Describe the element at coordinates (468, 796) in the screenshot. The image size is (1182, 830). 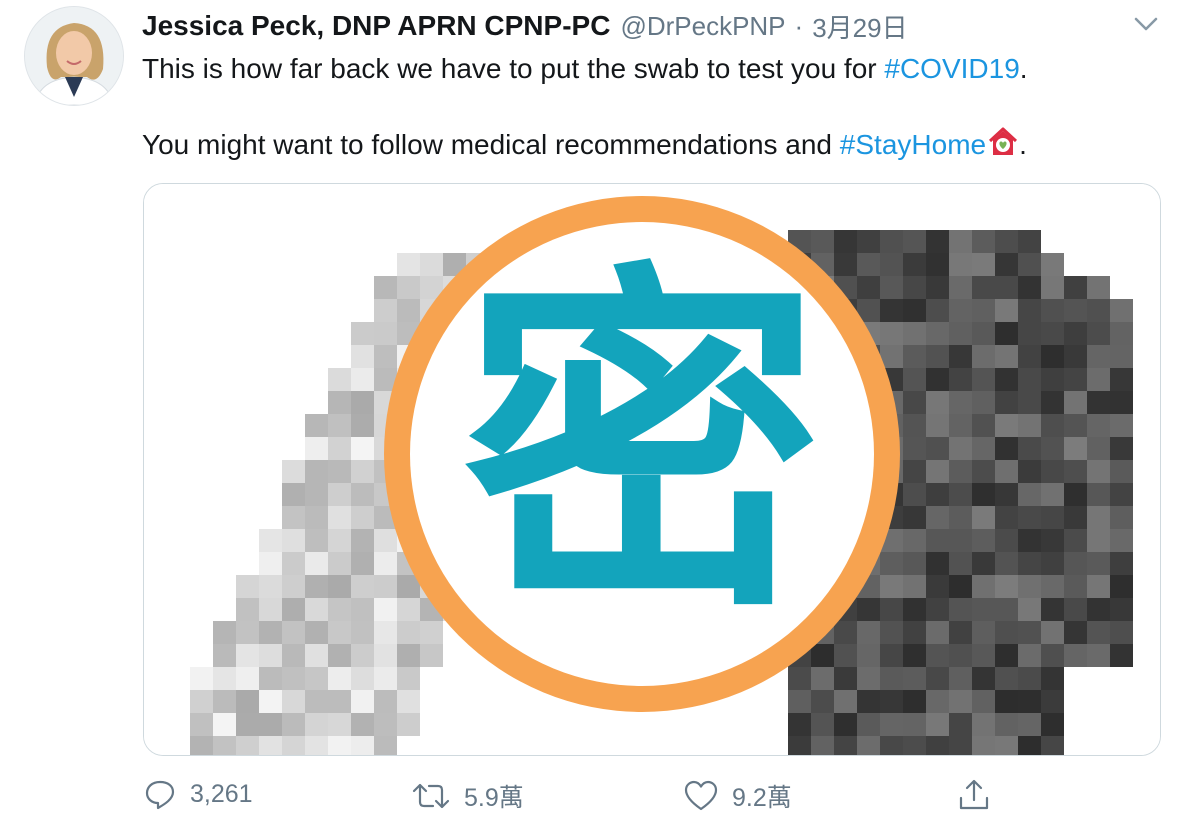
I see `retweet-button: 5.9萬` at that location.